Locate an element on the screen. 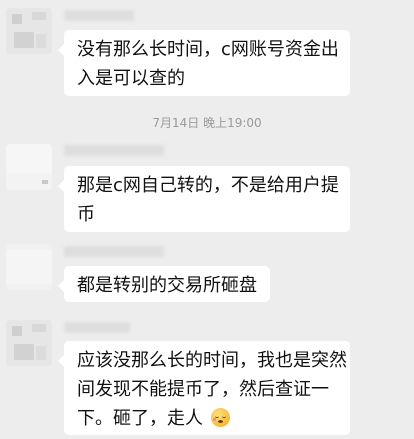 This screenshot has height=439, width=414. chat-timestamp: 7月14日 晚上19:00 is located at coordinates (207, 123).